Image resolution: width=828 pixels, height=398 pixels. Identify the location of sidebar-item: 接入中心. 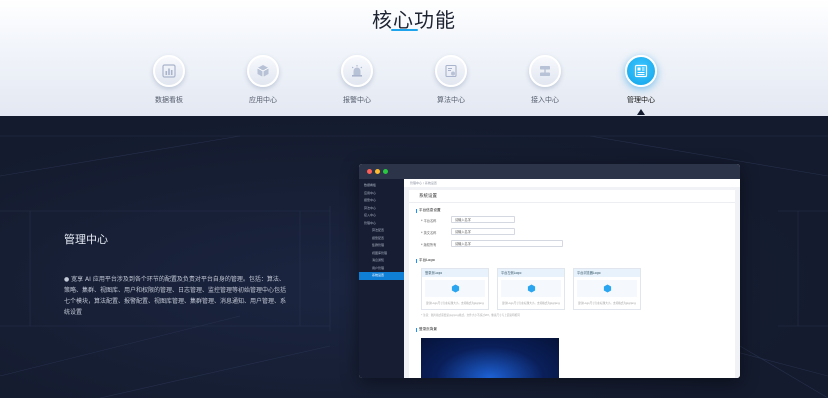
(381, 216).